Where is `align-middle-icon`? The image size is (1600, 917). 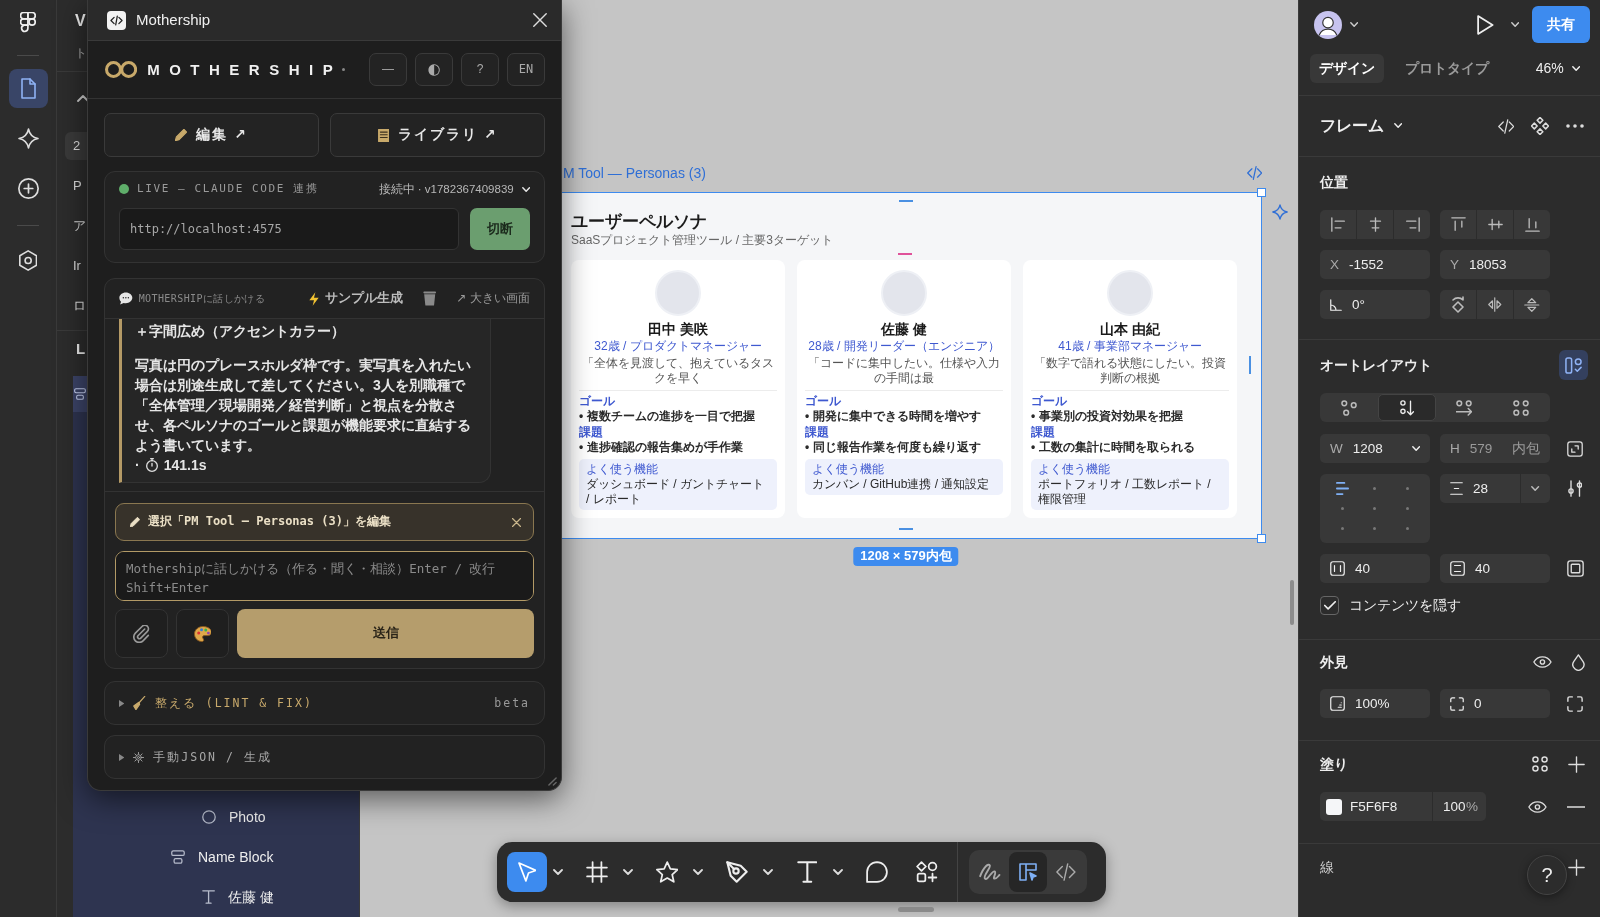
align-middle-icon is located at coordinates (1495, 224).